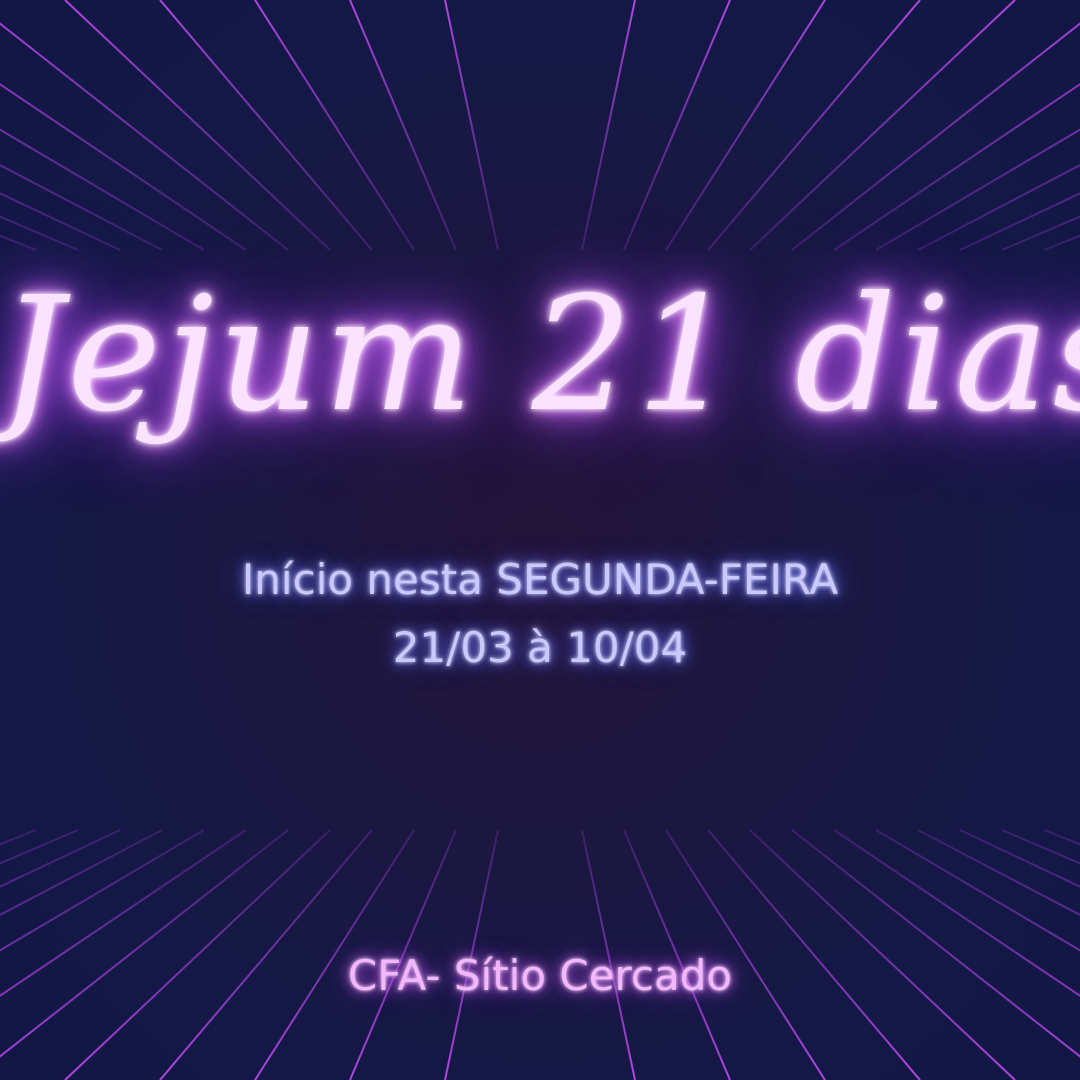 The height and width of the screenshot is (1080, 1080). I want to click on start-announcement: Início nesta SEGUNDA-FEIRA, so click(540, 579).